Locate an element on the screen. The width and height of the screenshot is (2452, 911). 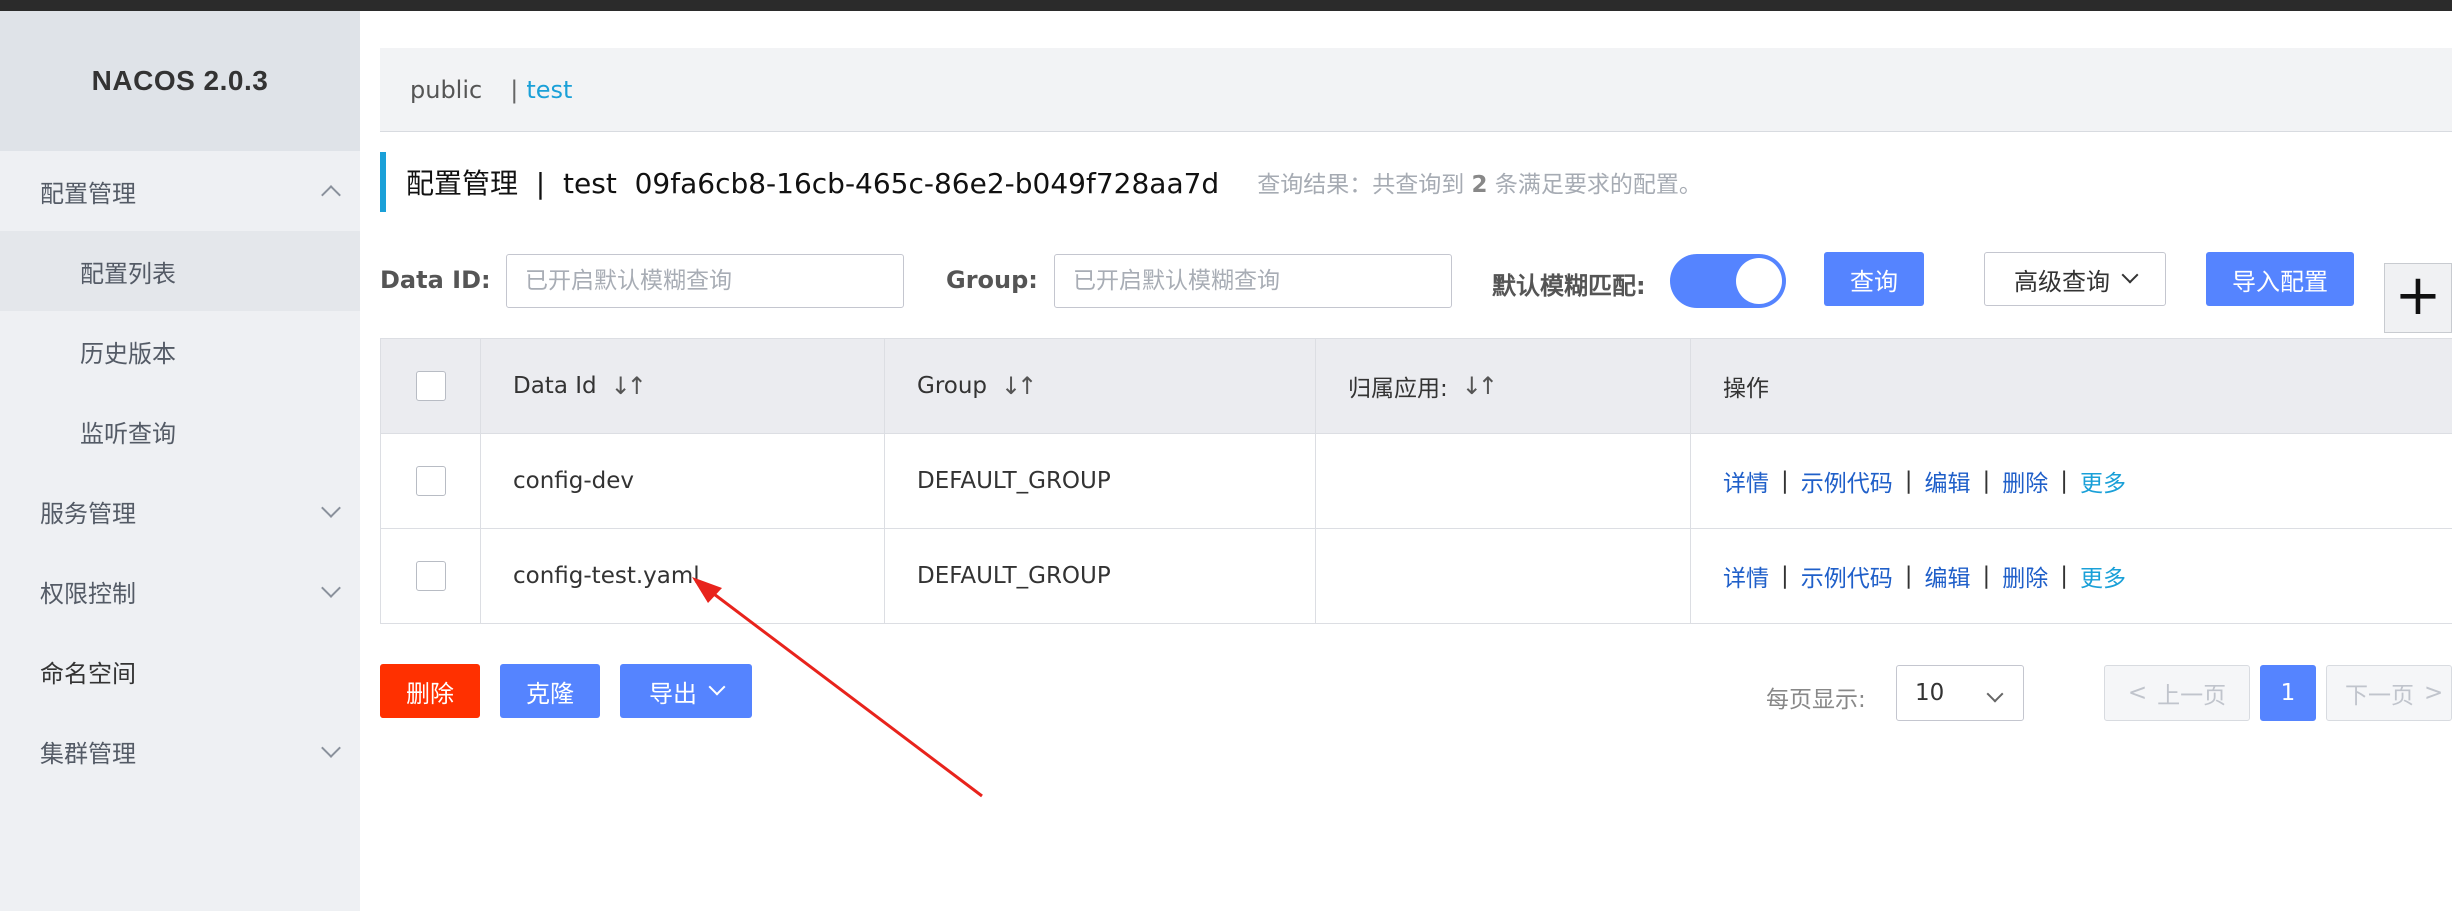
result-prefix: 查询结果：共查询到 is located at coordinates (1364, 185).